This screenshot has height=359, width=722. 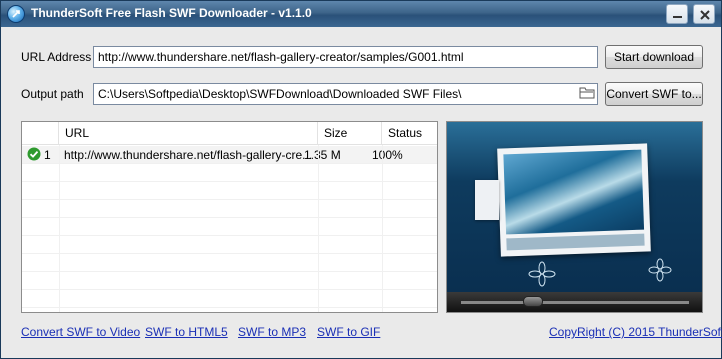 What do you see at coordinates (186, 332) in the screenshot?
I see `swf-to-html5-link: SWF to HTML5` at bounding box center [186, 332].